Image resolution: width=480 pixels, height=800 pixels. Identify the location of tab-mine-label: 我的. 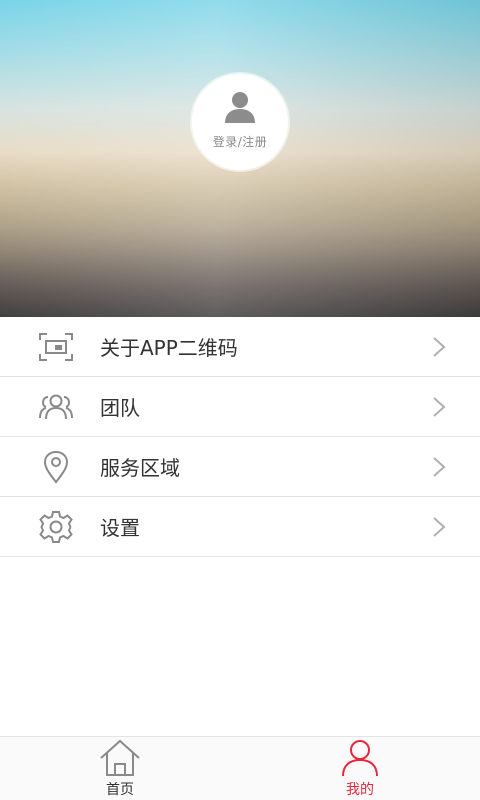
(360, 790).